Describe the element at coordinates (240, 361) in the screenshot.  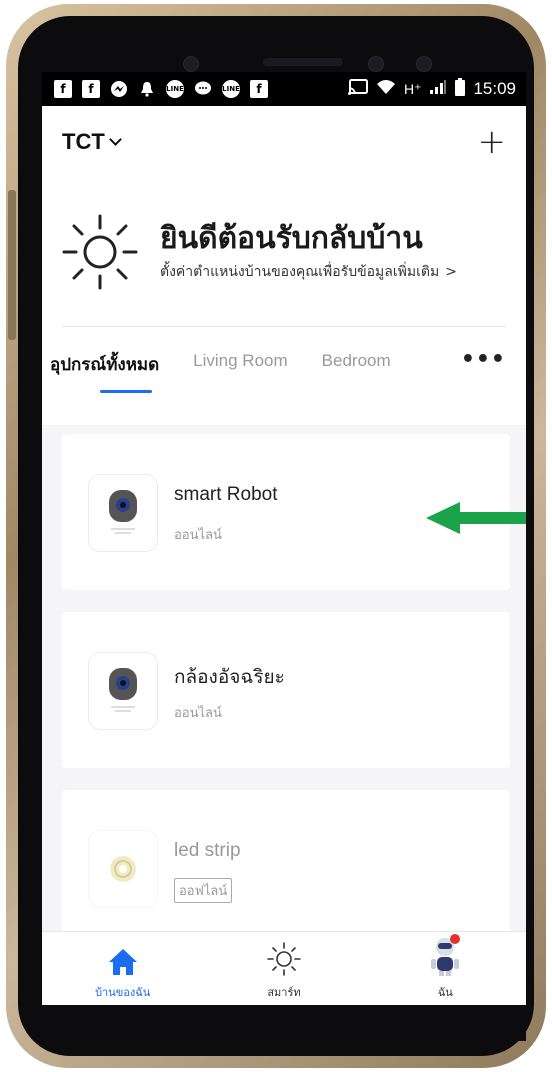
I see `tab-living-room: Living Room` at that location.